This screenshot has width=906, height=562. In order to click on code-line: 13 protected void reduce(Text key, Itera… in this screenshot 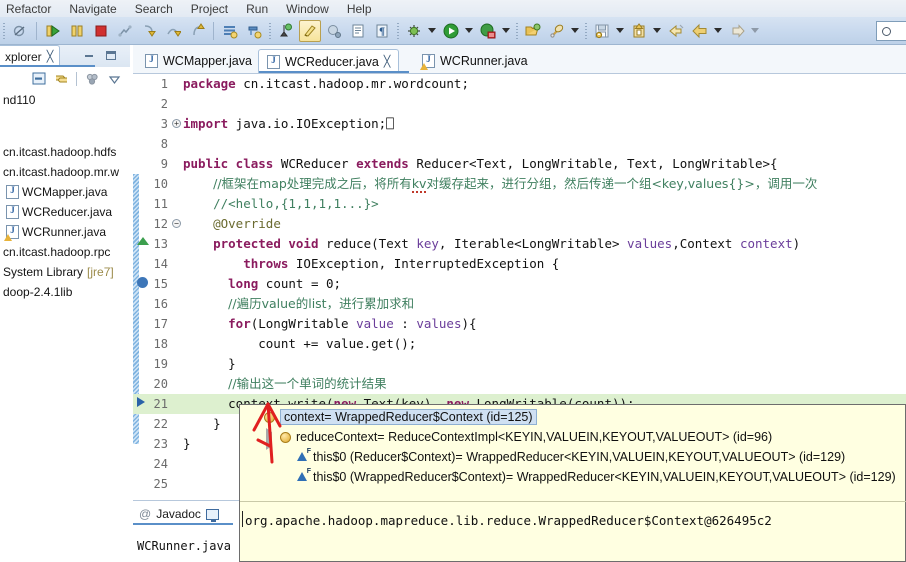, I will do `click(519, 244)`.